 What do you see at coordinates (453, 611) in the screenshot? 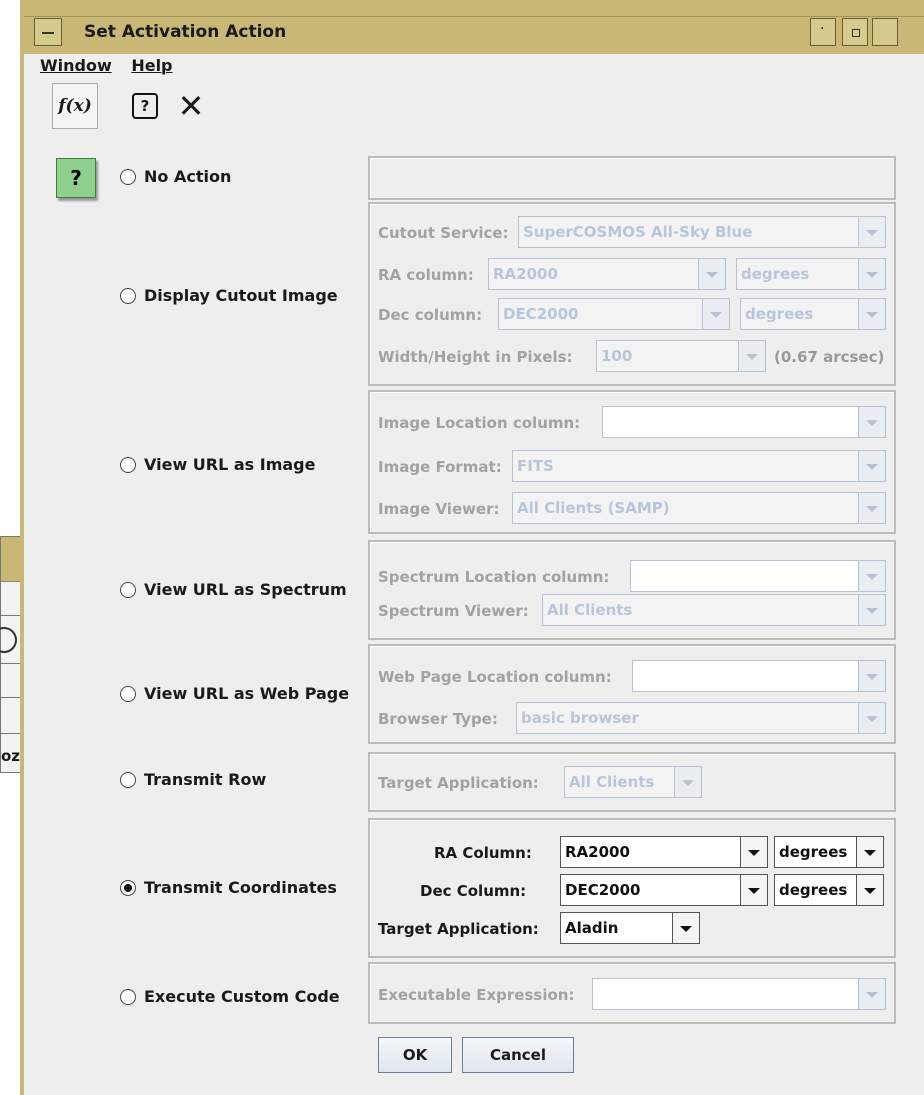
I see `spectrum-viewer-label: Spectrum Viewer:` at bounding box center [453, 611].